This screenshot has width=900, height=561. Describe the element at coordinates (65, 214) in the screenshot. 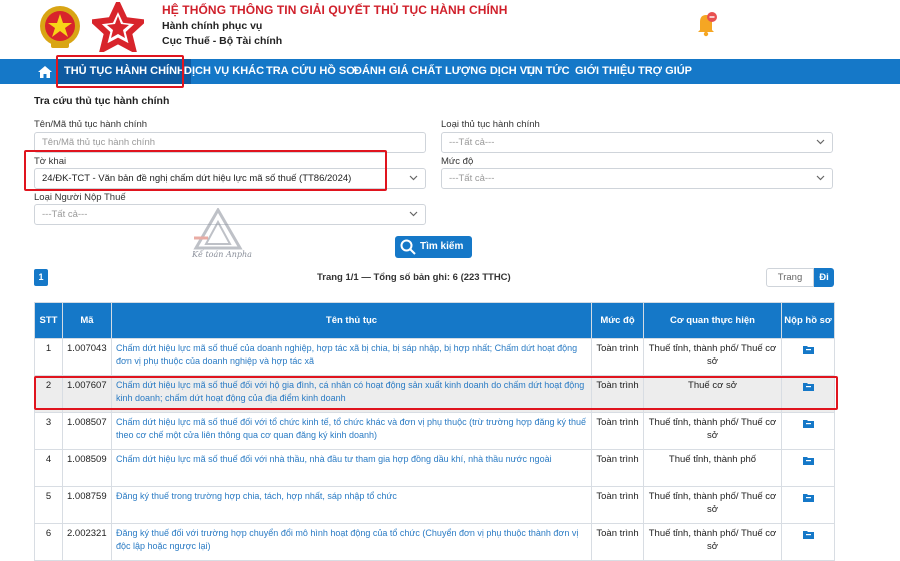

I see `taxpayer-select-value: ---Tất cả---` at that location.